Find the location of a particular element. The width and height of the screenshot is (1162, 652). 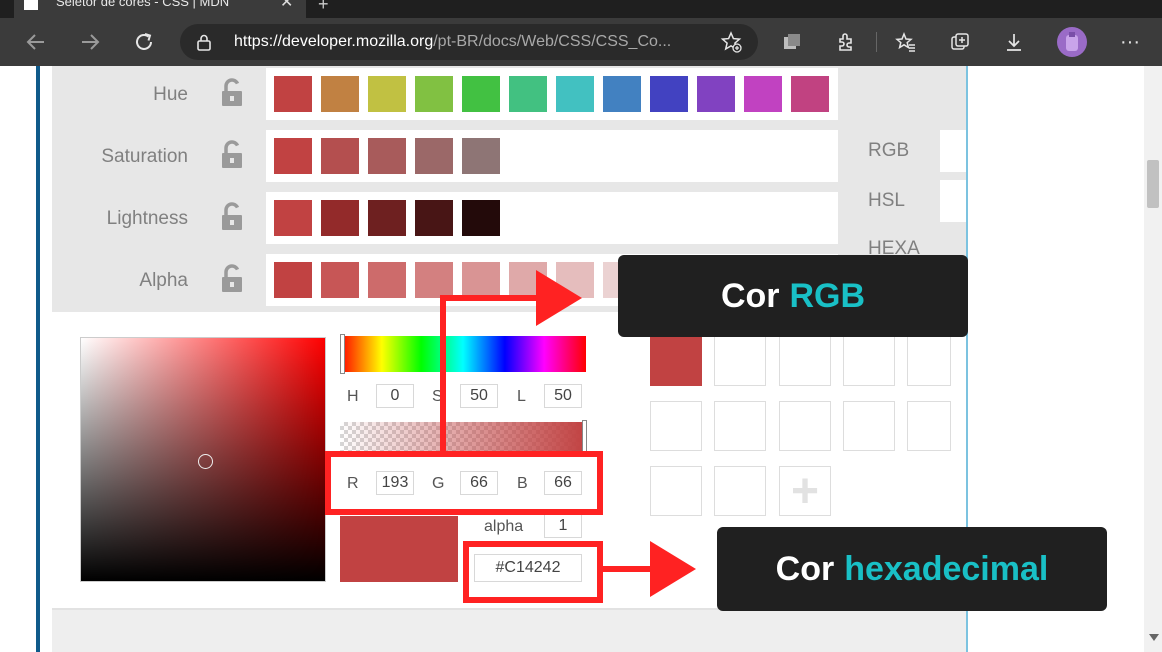

h-input: 0 is located at coordinates (395, 396).